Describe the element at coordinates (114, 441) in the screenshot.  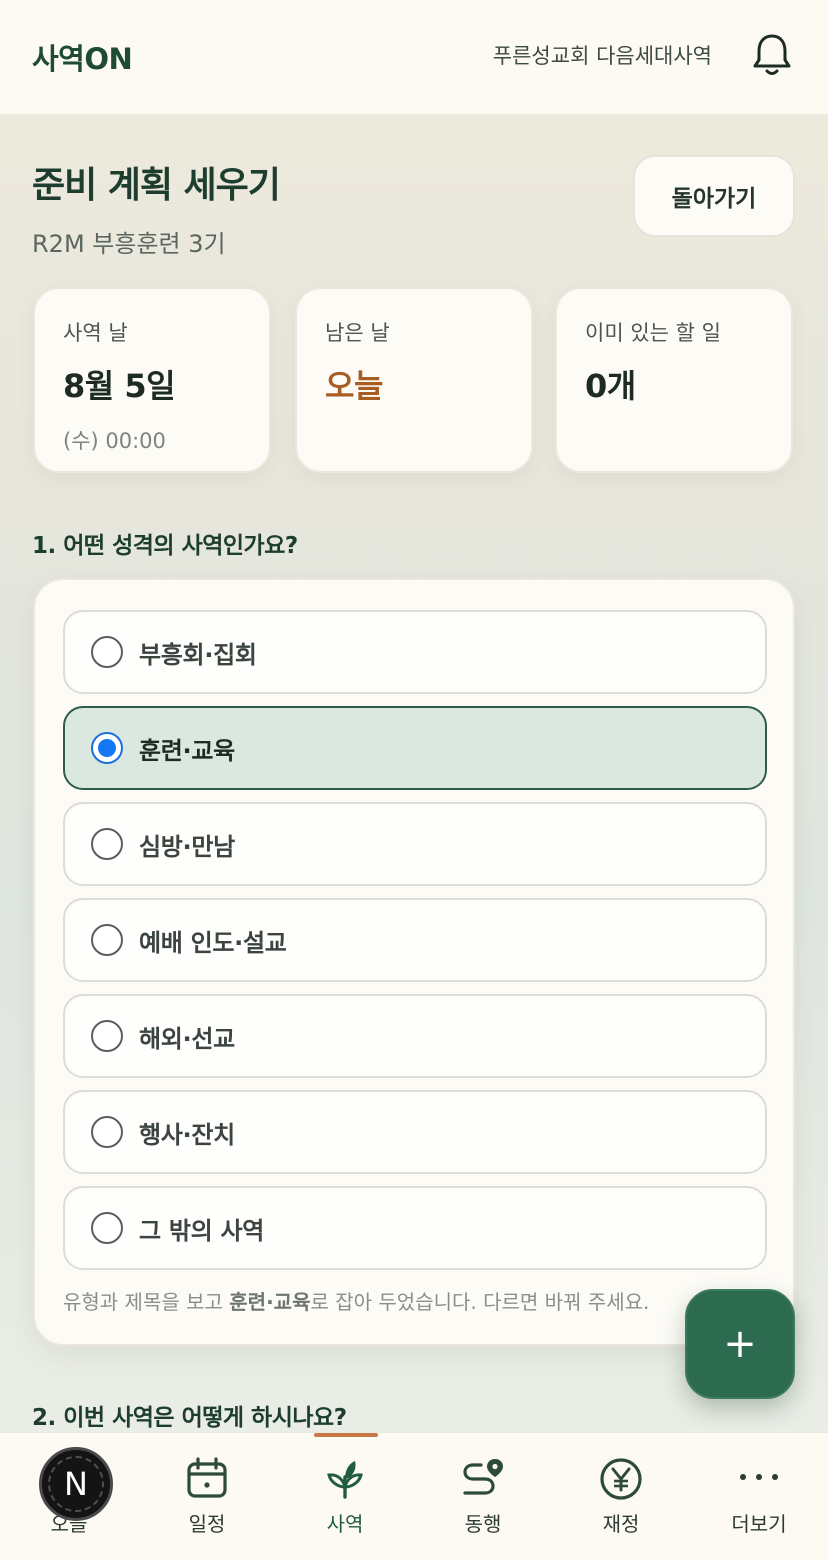
I see `stat-detail: (수) 00:00` at that location.